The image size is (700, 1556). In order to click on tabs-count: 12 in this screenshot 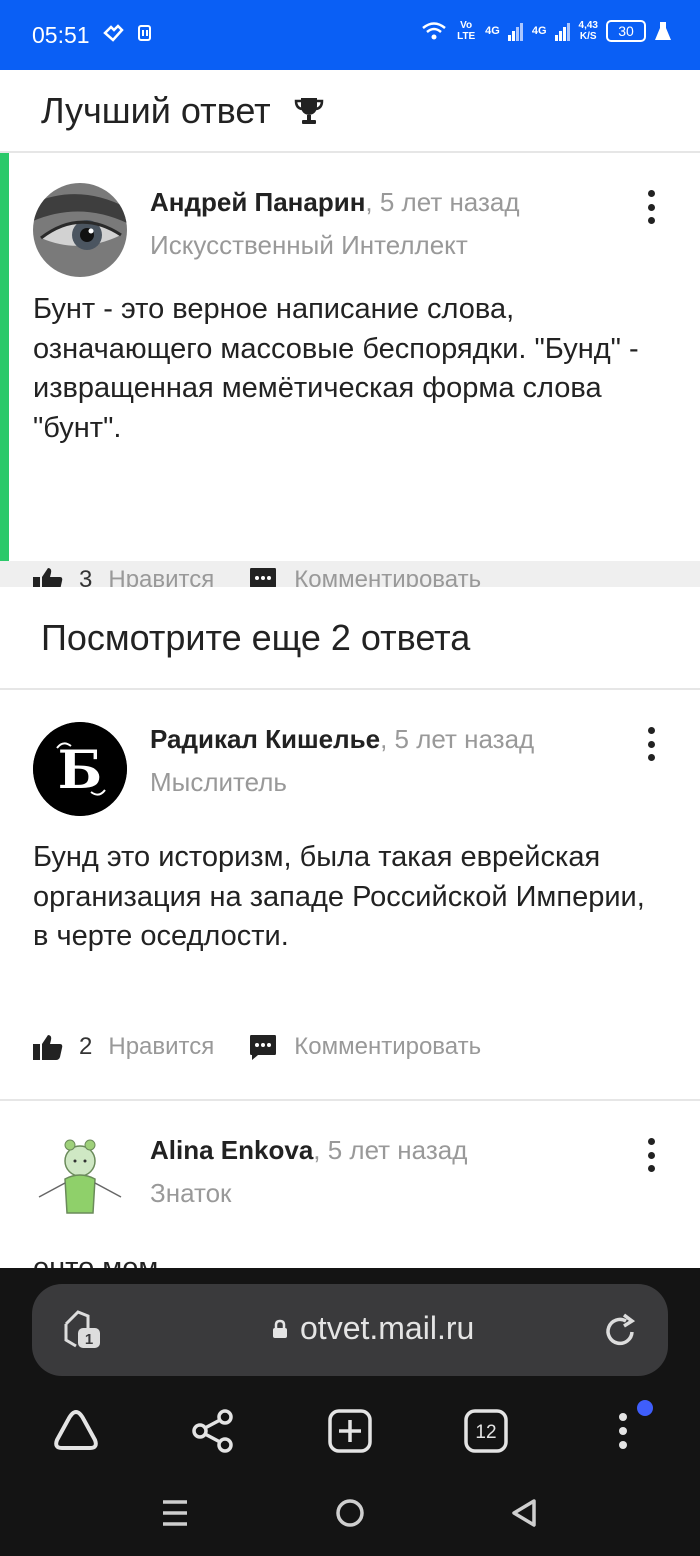, I will do `click(485, 1432)`.